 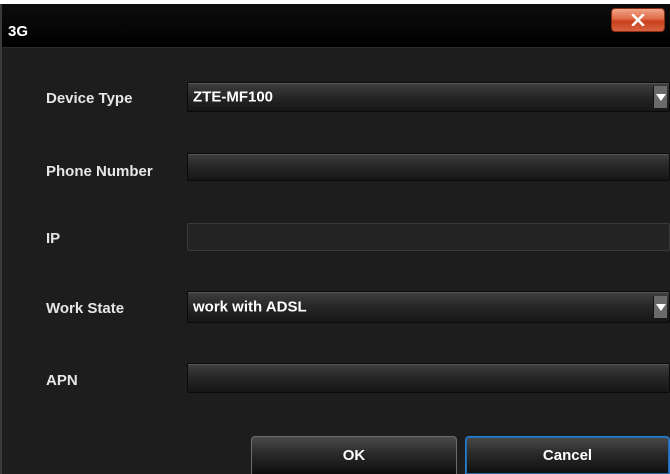 I want to click on device-type-value: ZTE-MF100, so click(x=233, y=97).